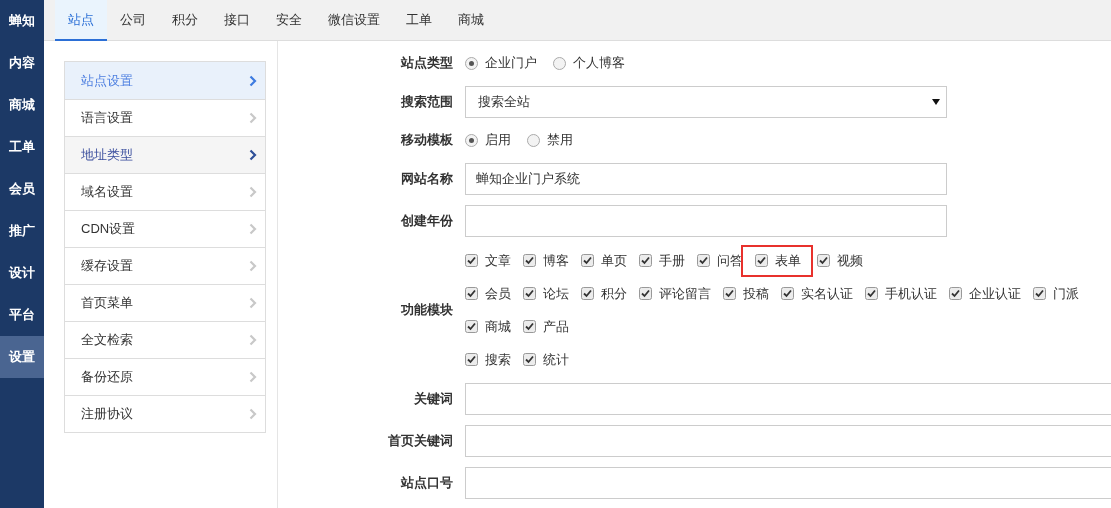  I want to click on tab: 微信设置, so click(354, 20).